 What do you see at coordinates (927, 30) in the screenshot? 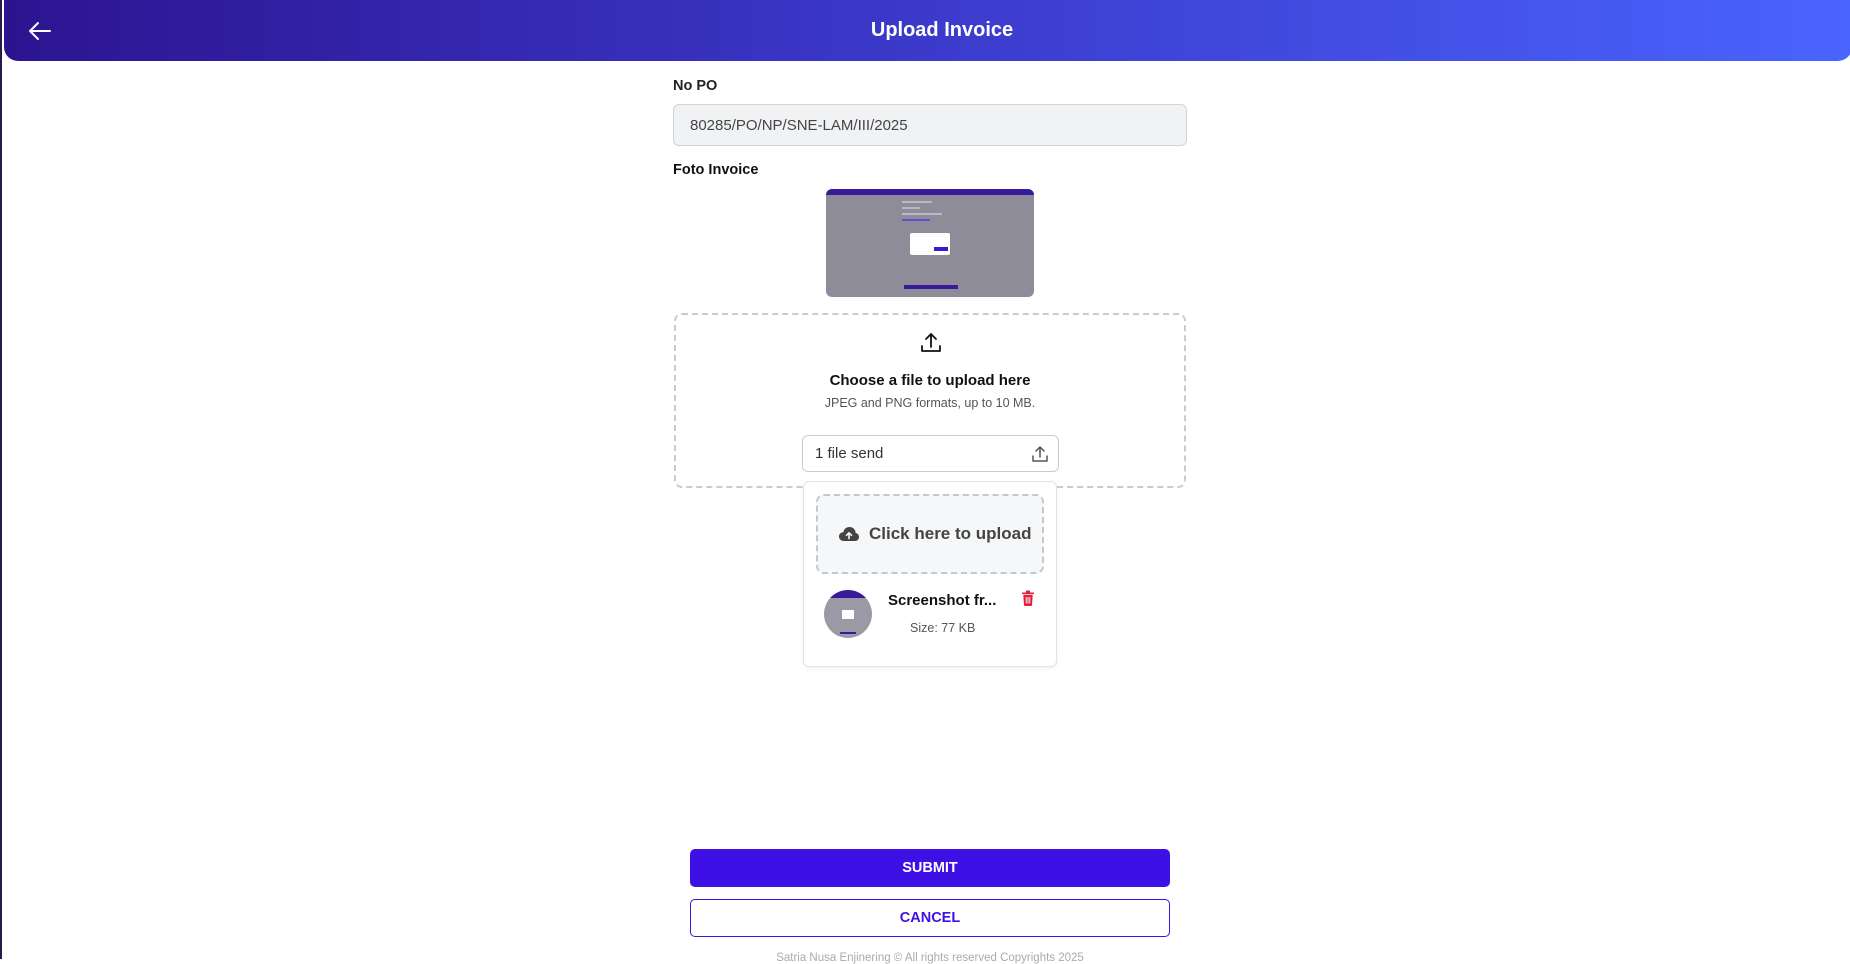
I see `app-header` at bounding box center [927, 30].